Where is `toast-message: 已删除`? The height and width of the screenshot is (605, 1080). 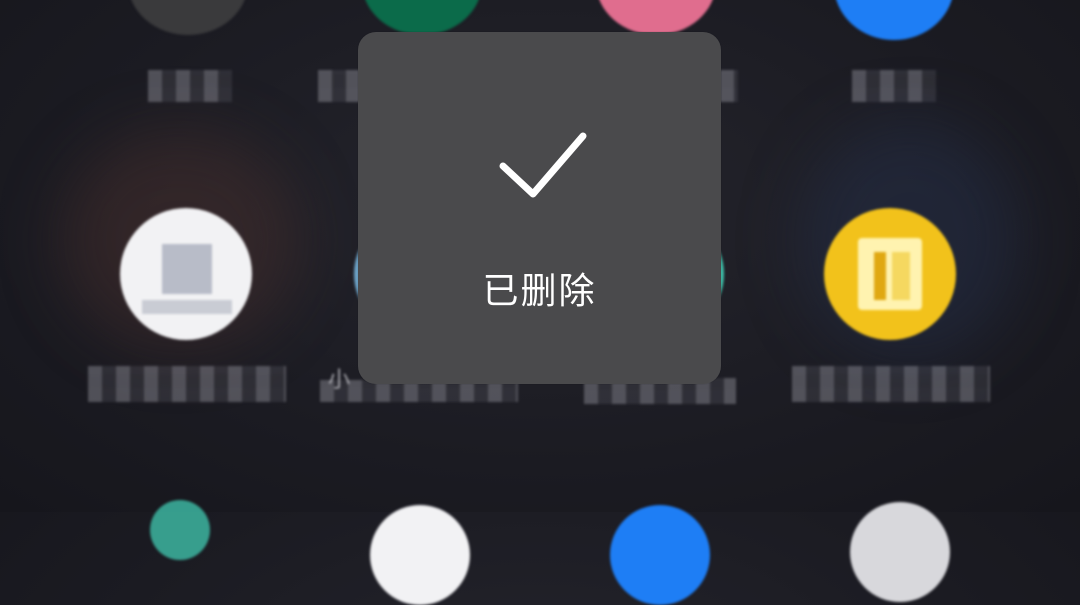
toast-message: 已删除 is located at coordinates (539, 291).